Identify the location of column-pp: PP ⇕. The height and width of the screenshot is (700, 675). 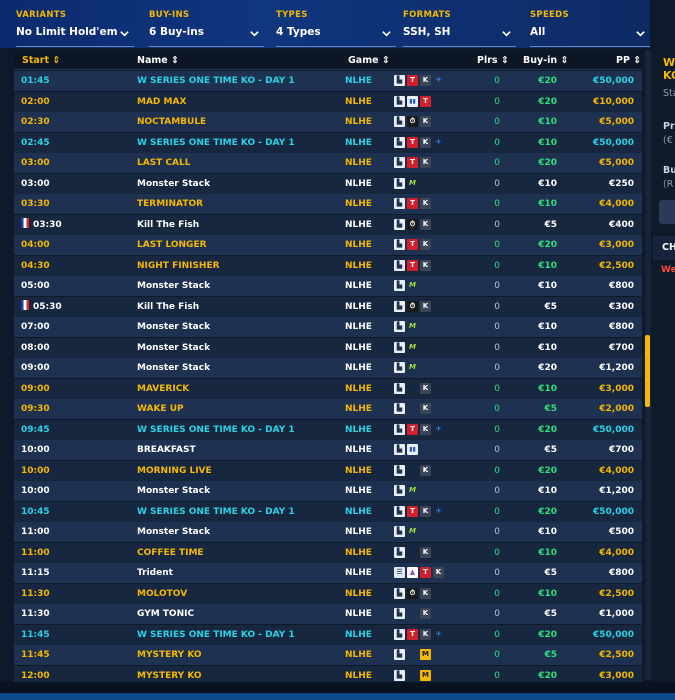
(628, 60).